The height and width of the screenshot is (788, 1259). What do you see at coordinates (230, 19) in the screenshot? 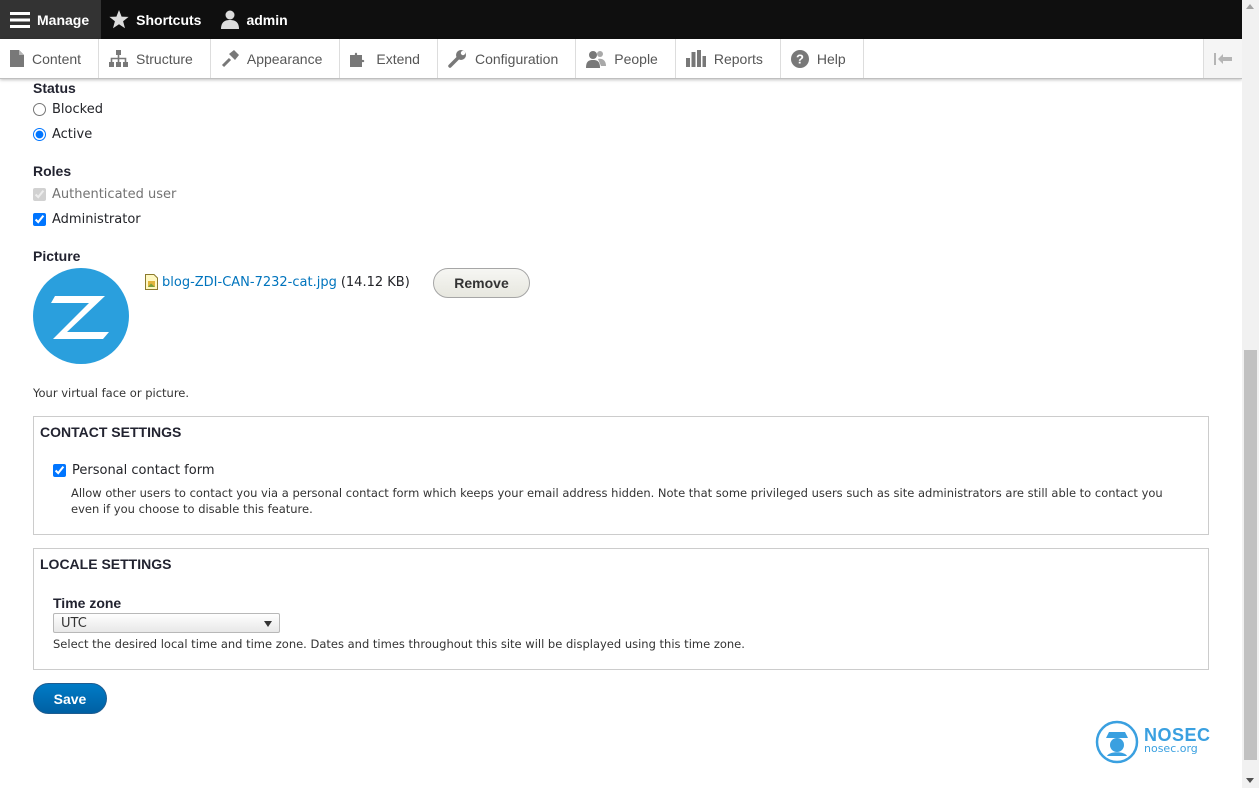
I see `user-icon` at bounding box center [230, 19].